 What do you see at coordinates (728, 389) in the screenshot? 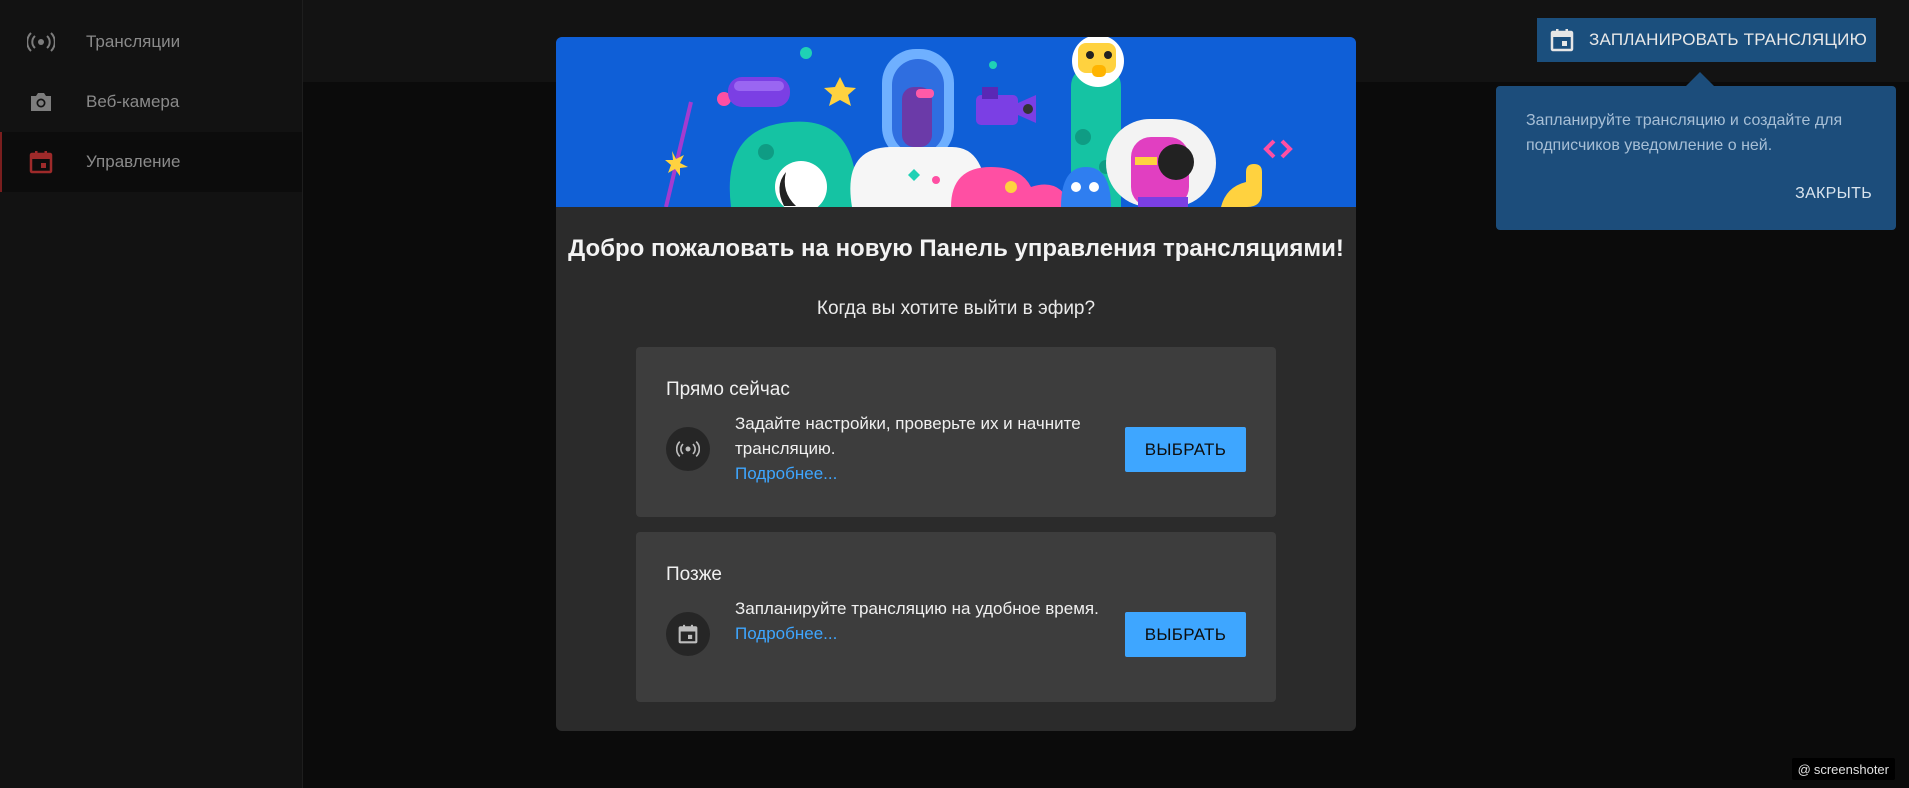
I see `option-title: Прямо сейчас` at bounding box center [728, 389].